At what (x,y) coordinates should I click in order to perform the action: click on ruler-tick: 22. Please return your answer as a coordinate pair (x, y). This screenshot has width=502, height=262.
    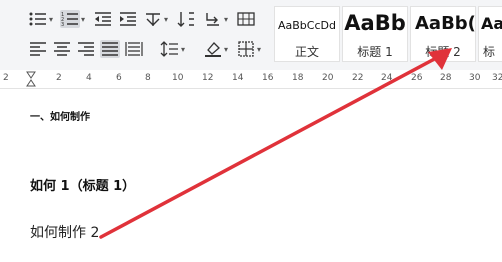
    Looking at the image, I should click on (358, 78).